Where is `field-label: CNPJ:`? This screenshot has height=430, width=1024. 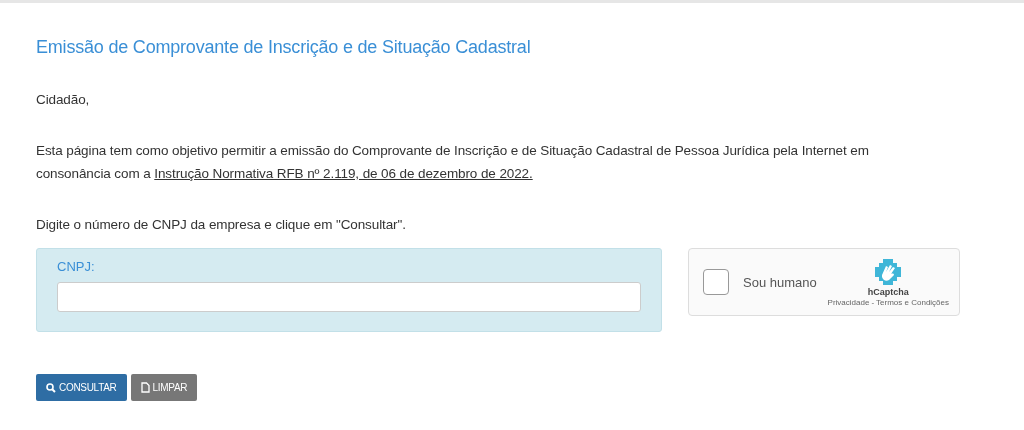 field-label: CNPJ: is located at coordinates (76, 266).